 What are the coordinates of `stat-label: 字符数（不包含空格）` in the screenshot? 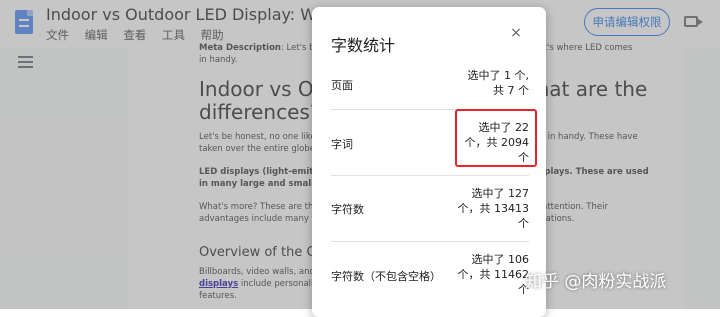 It's located at (386, 276).